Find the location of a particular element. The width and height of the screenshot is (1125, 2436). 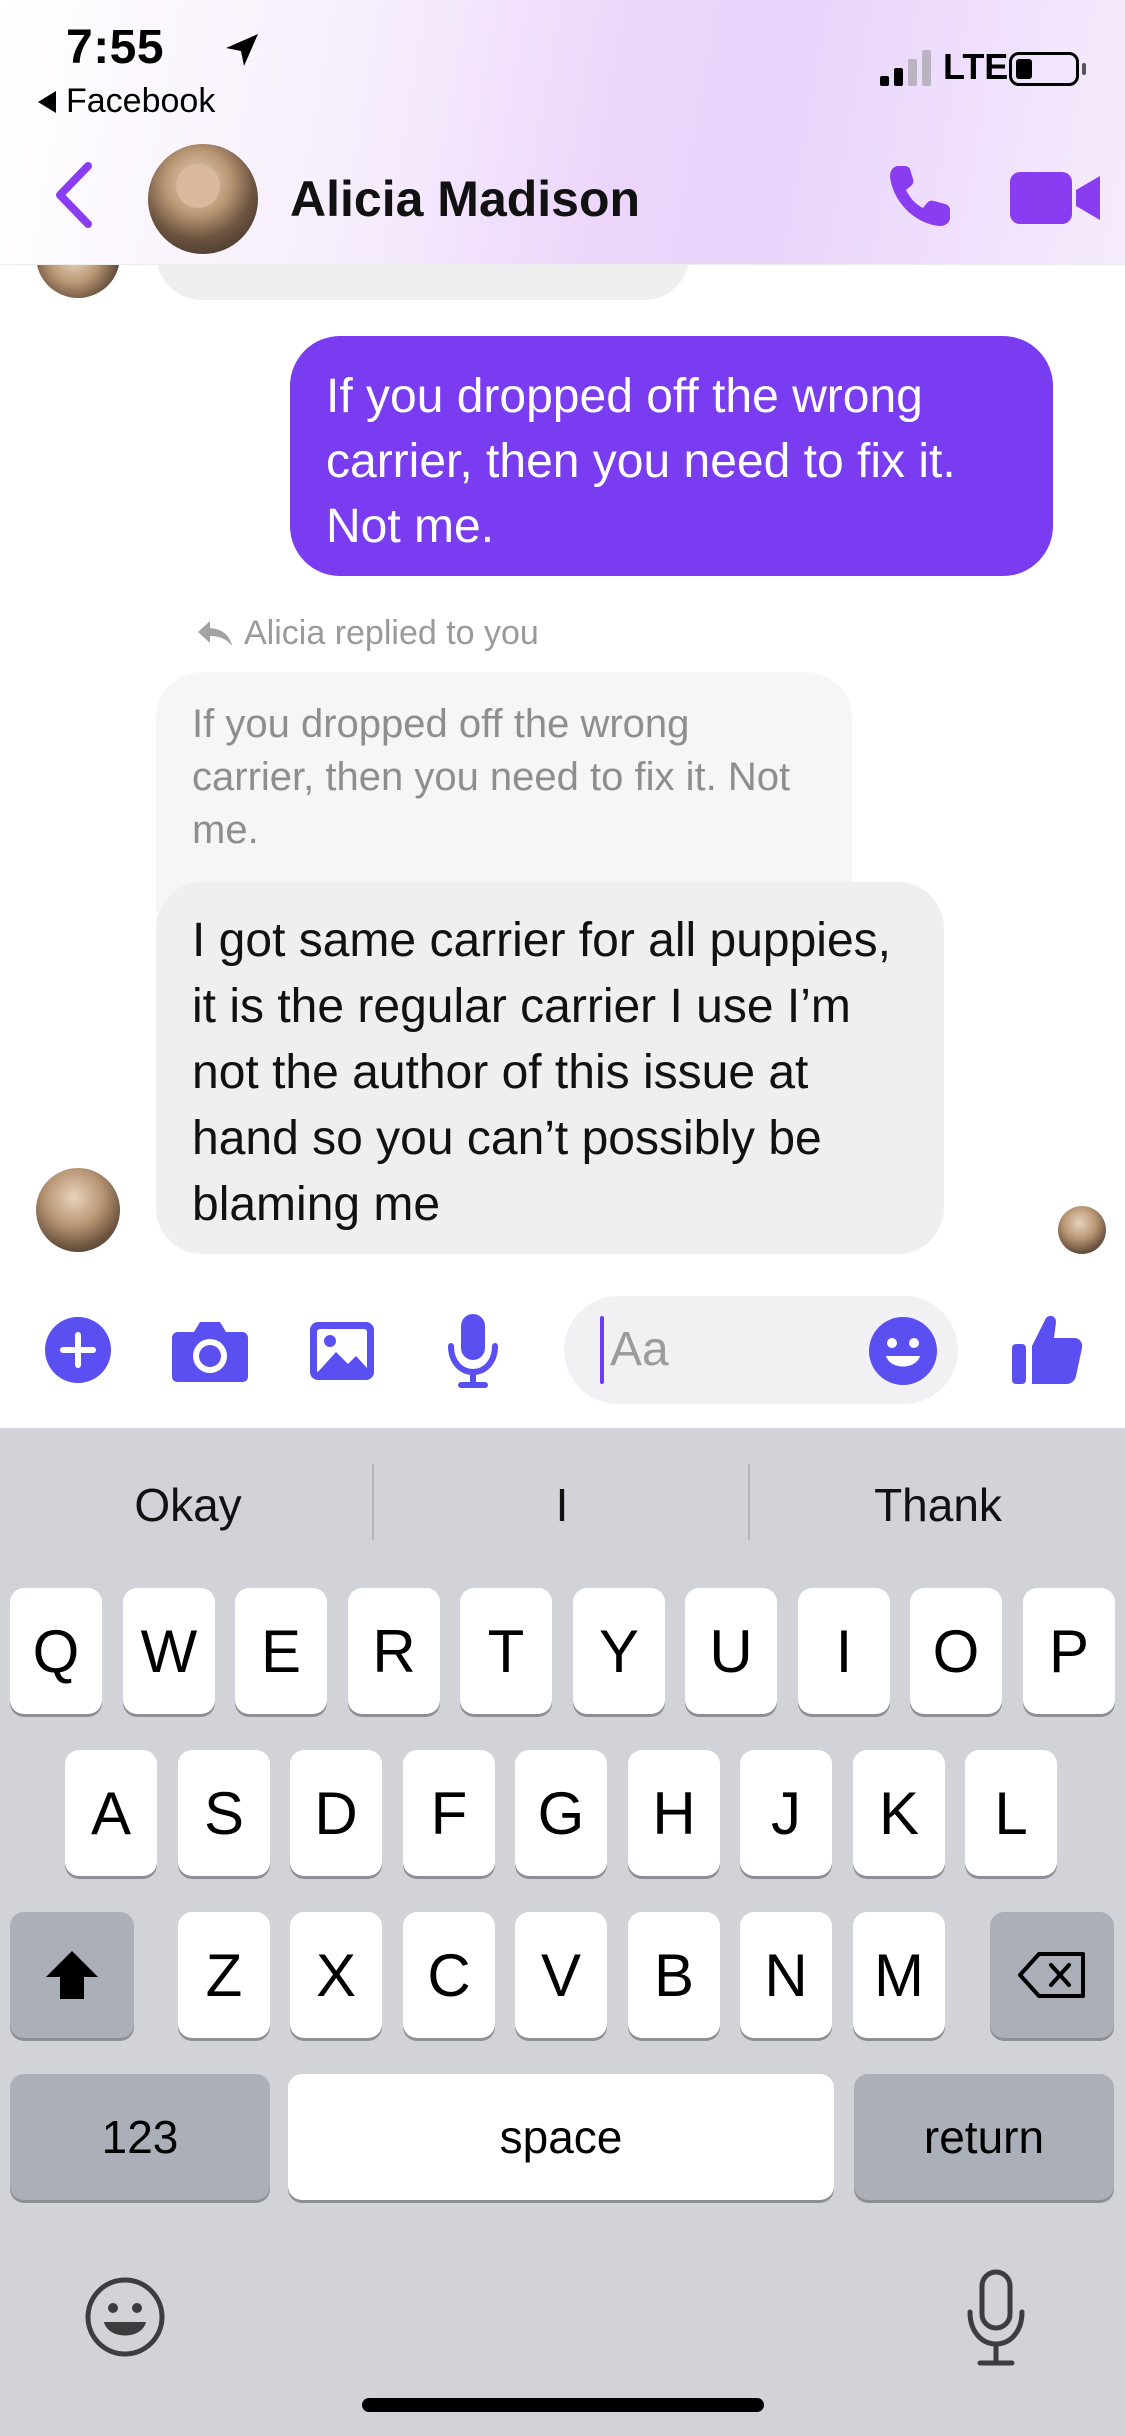

key-q: Q is located at coordinates (56, 1651).